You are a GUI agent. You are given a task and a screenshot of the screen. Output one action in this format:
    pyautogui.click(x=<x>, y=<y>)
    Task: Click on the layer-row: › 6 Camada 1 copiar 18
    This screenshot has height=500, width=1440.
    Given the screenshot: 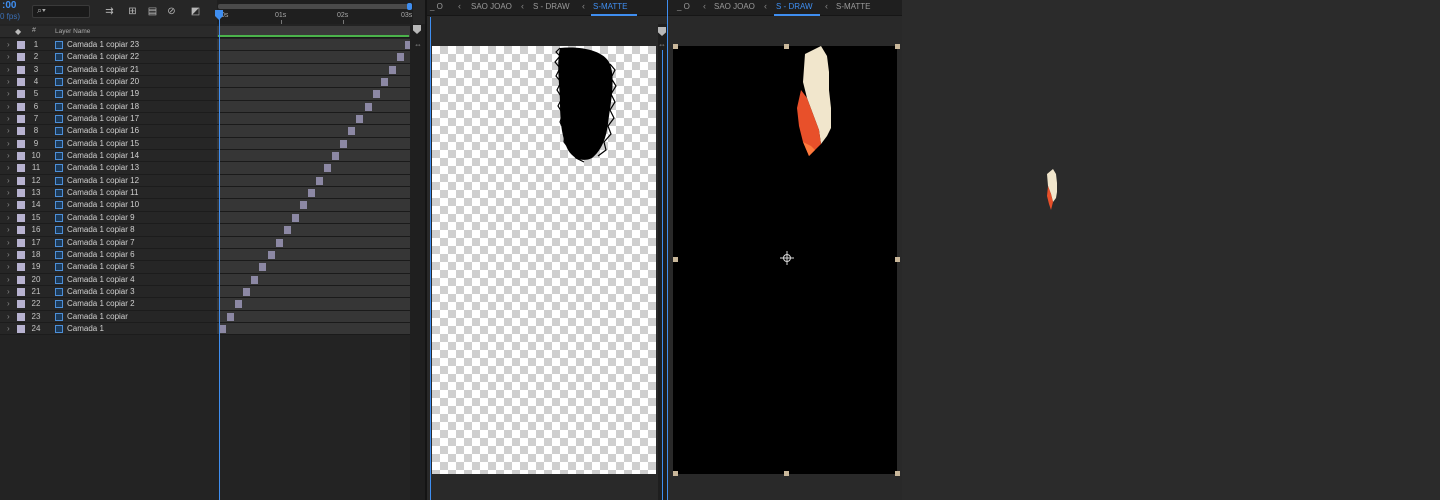 What is the action you would take?
    pyautogui.click(x=108, y=107)
    